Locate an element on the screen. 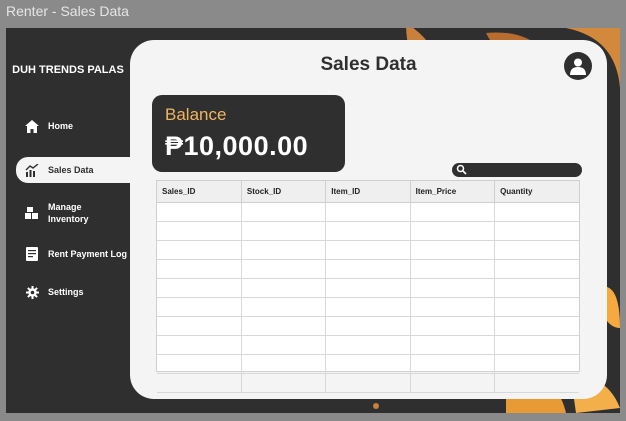  column-header-item-price: Item_Price is located at coordinates (453, 192).